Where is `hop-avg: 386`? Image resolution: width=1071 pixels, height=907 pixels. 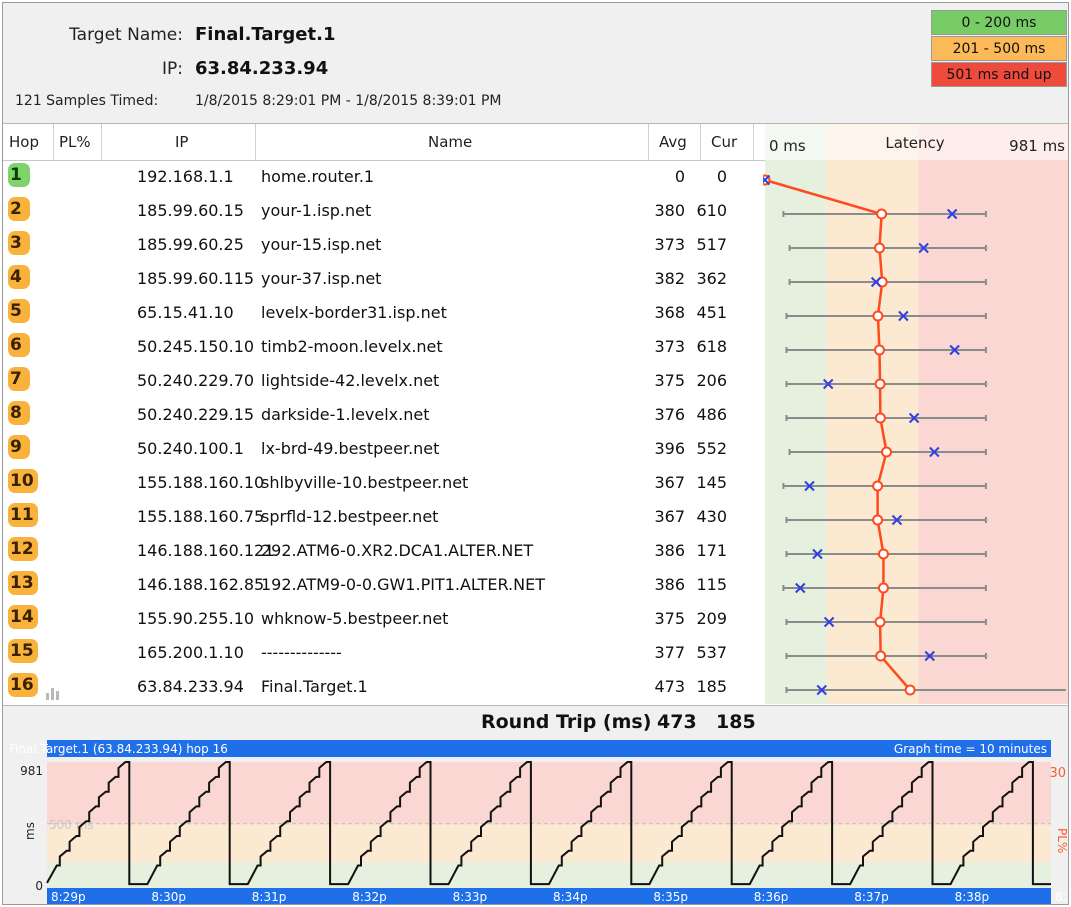
hop-avg: 386 is located at coordinates (669, 584).